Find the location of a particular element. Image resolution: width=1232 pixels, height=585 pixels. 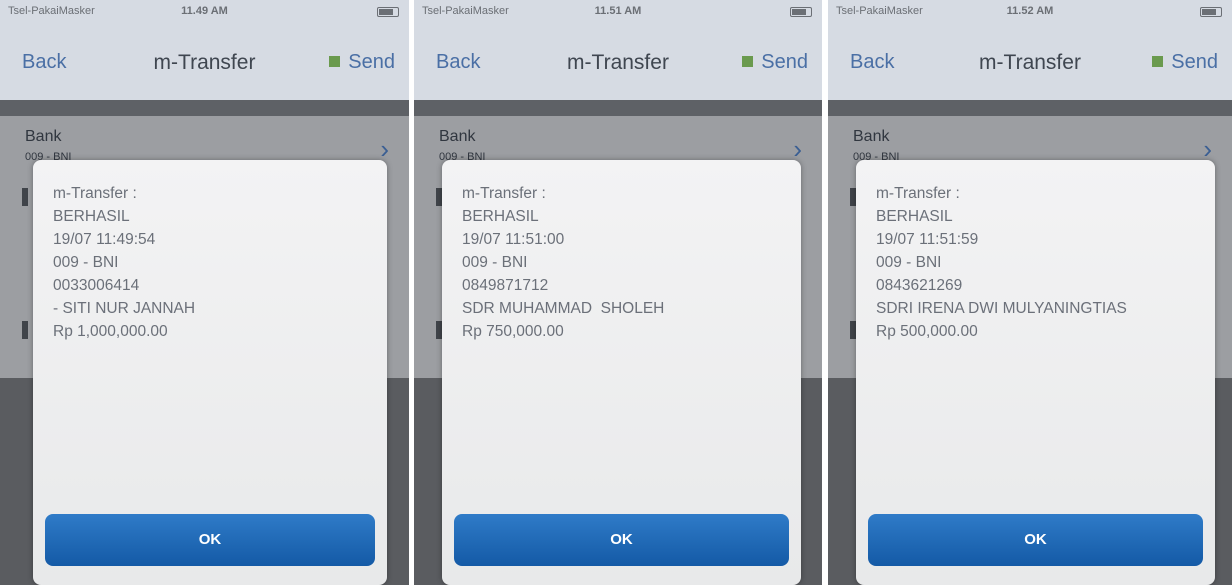

status-time: 11.49 AM is located at coordinates (204, 11).